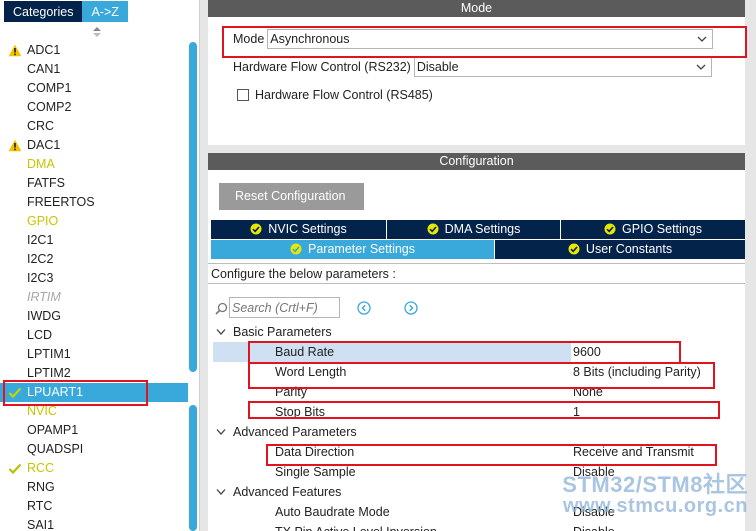  Describe the element at coordinates (94, 449) in the screenshot. I see `peripheral-item-quadspi: QUADSPI` at that location.